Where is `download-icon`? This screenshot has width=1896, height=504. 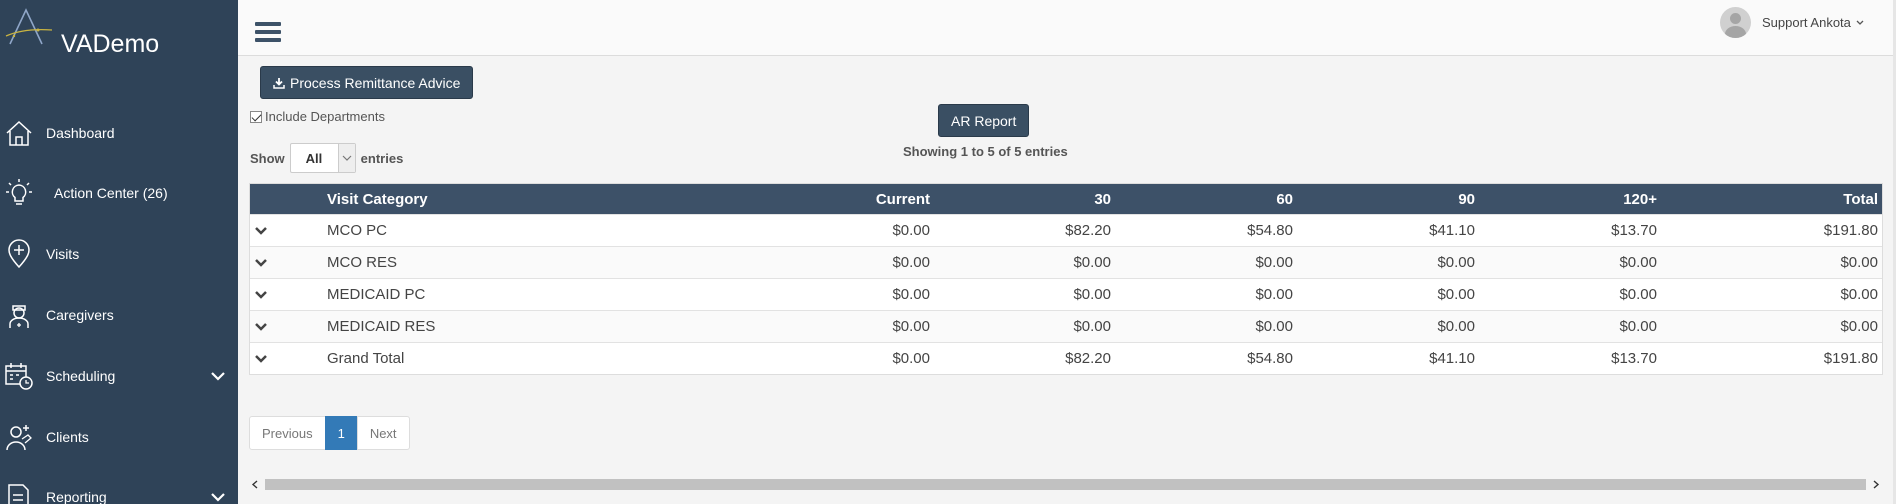
download-icon is located at coordinates (279, 83).